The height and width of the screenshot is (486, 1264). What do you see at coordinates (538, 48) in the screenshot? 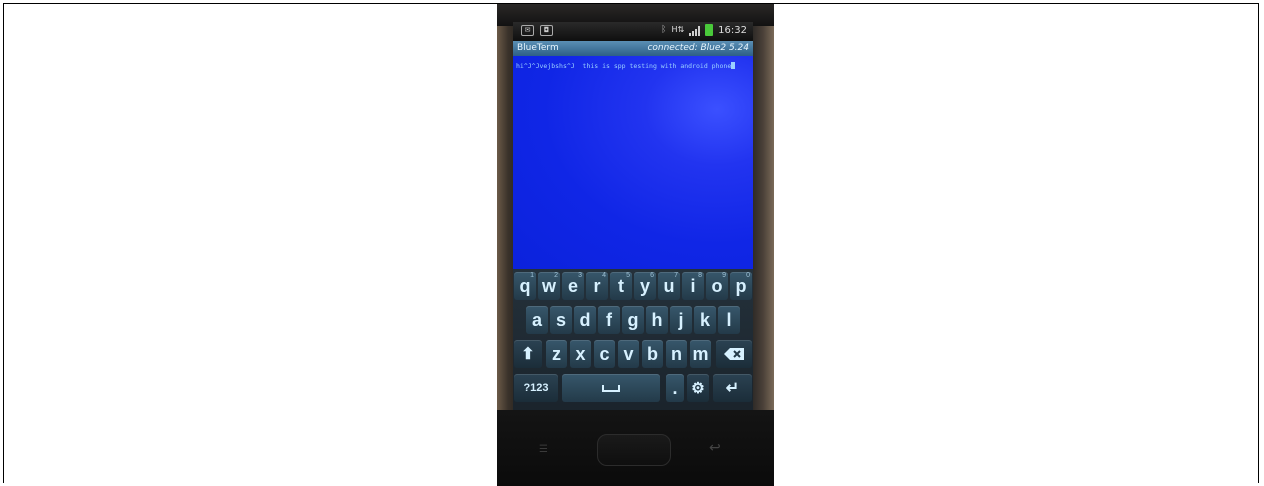
I see `app-title: BlueTerm` at bounding box center [538, 48].